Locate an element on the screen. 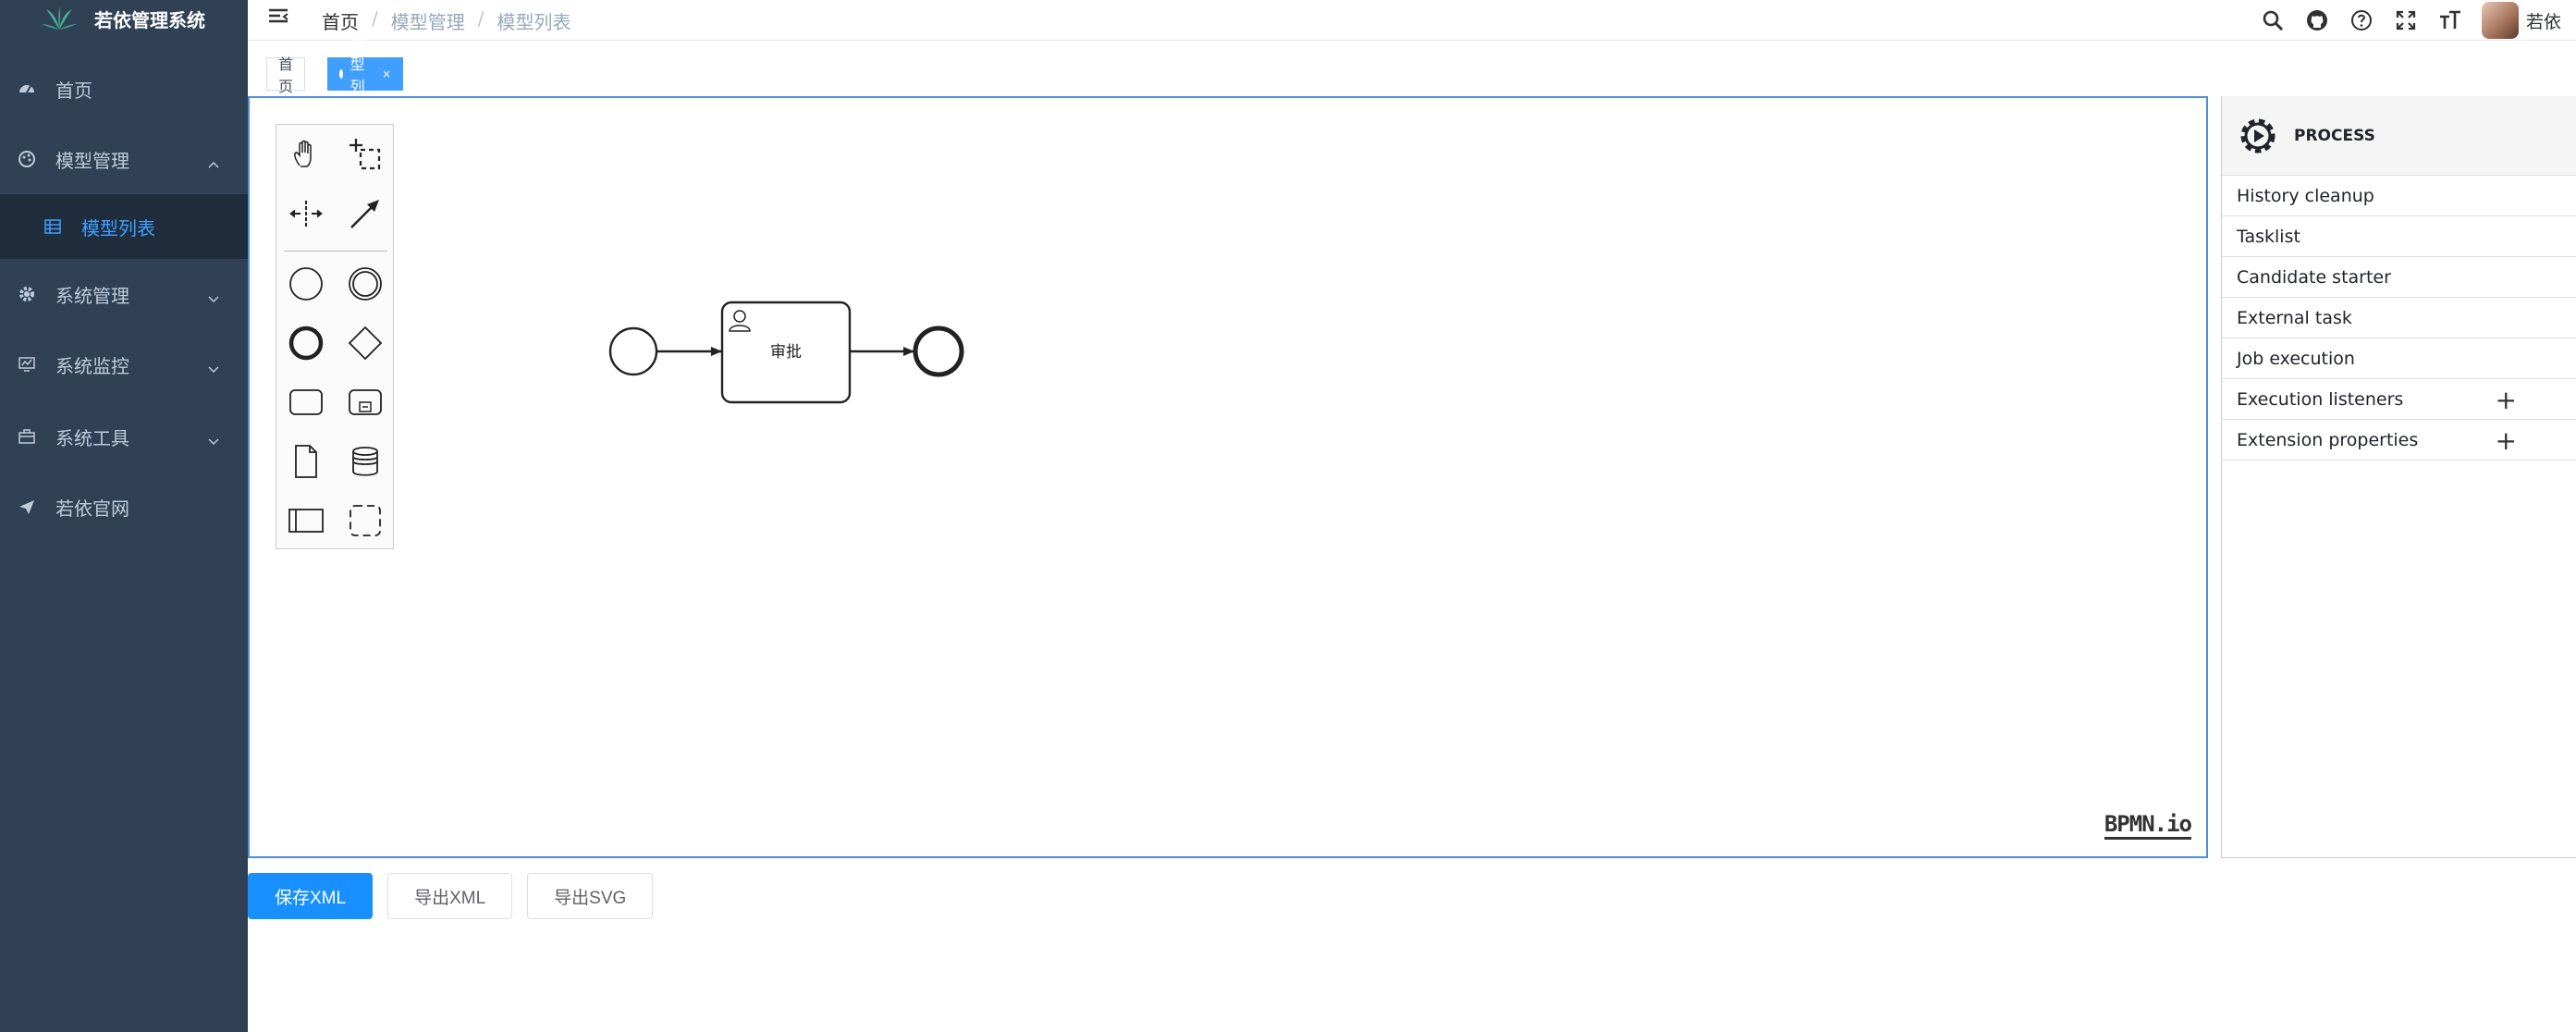  sidebar-item-label: 若依官网 is located at coordinates (92, 508).